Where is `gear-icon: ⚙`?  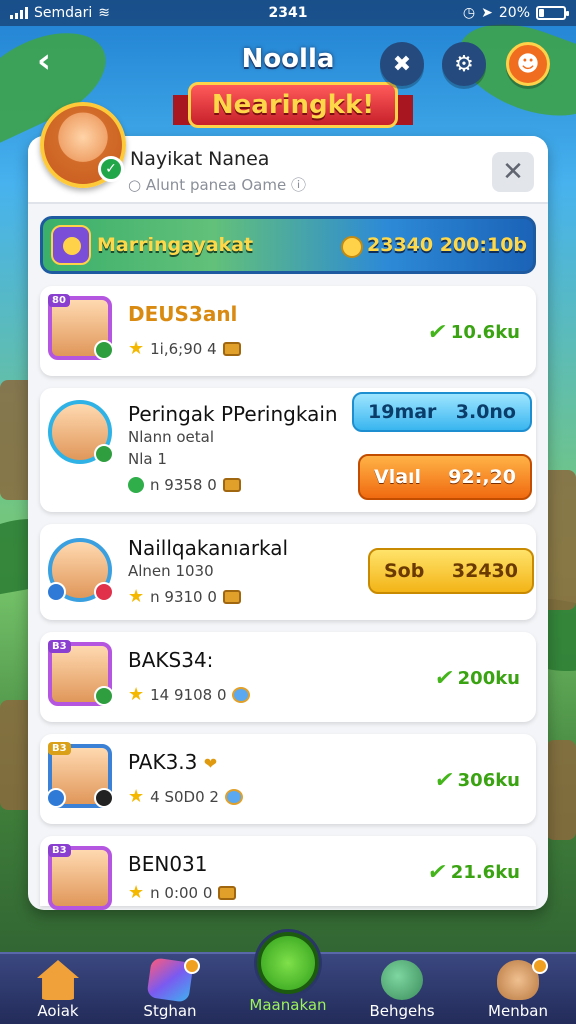 gear-icon: ⚙ is located at coordinates (464, 64).